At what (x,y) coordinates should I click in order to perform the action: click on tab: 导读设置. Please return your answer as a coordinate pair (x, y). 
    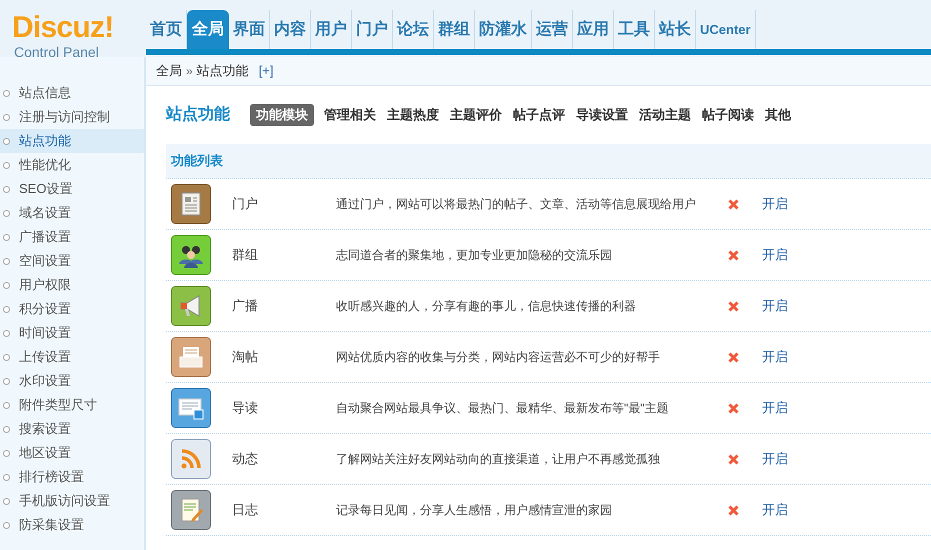
    Looking at the image, I should click on (602, 115).